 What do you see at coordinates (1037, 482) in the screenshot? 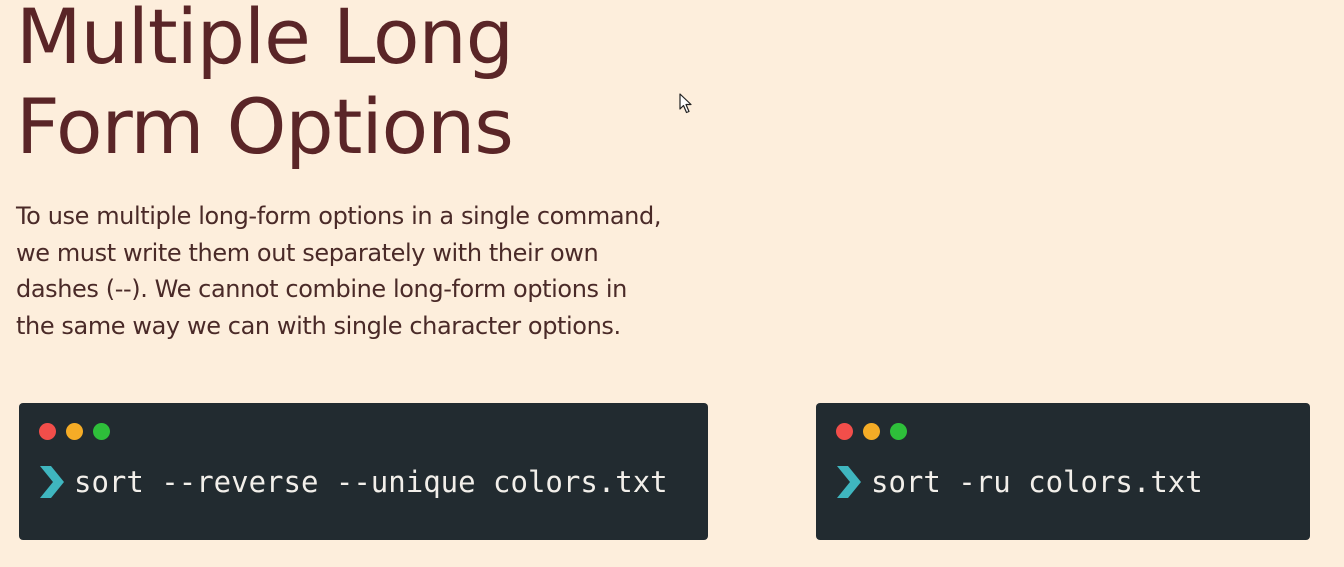
I see `terminal-command: sort -ru colors.txt` at bounding box center [1037, 482].